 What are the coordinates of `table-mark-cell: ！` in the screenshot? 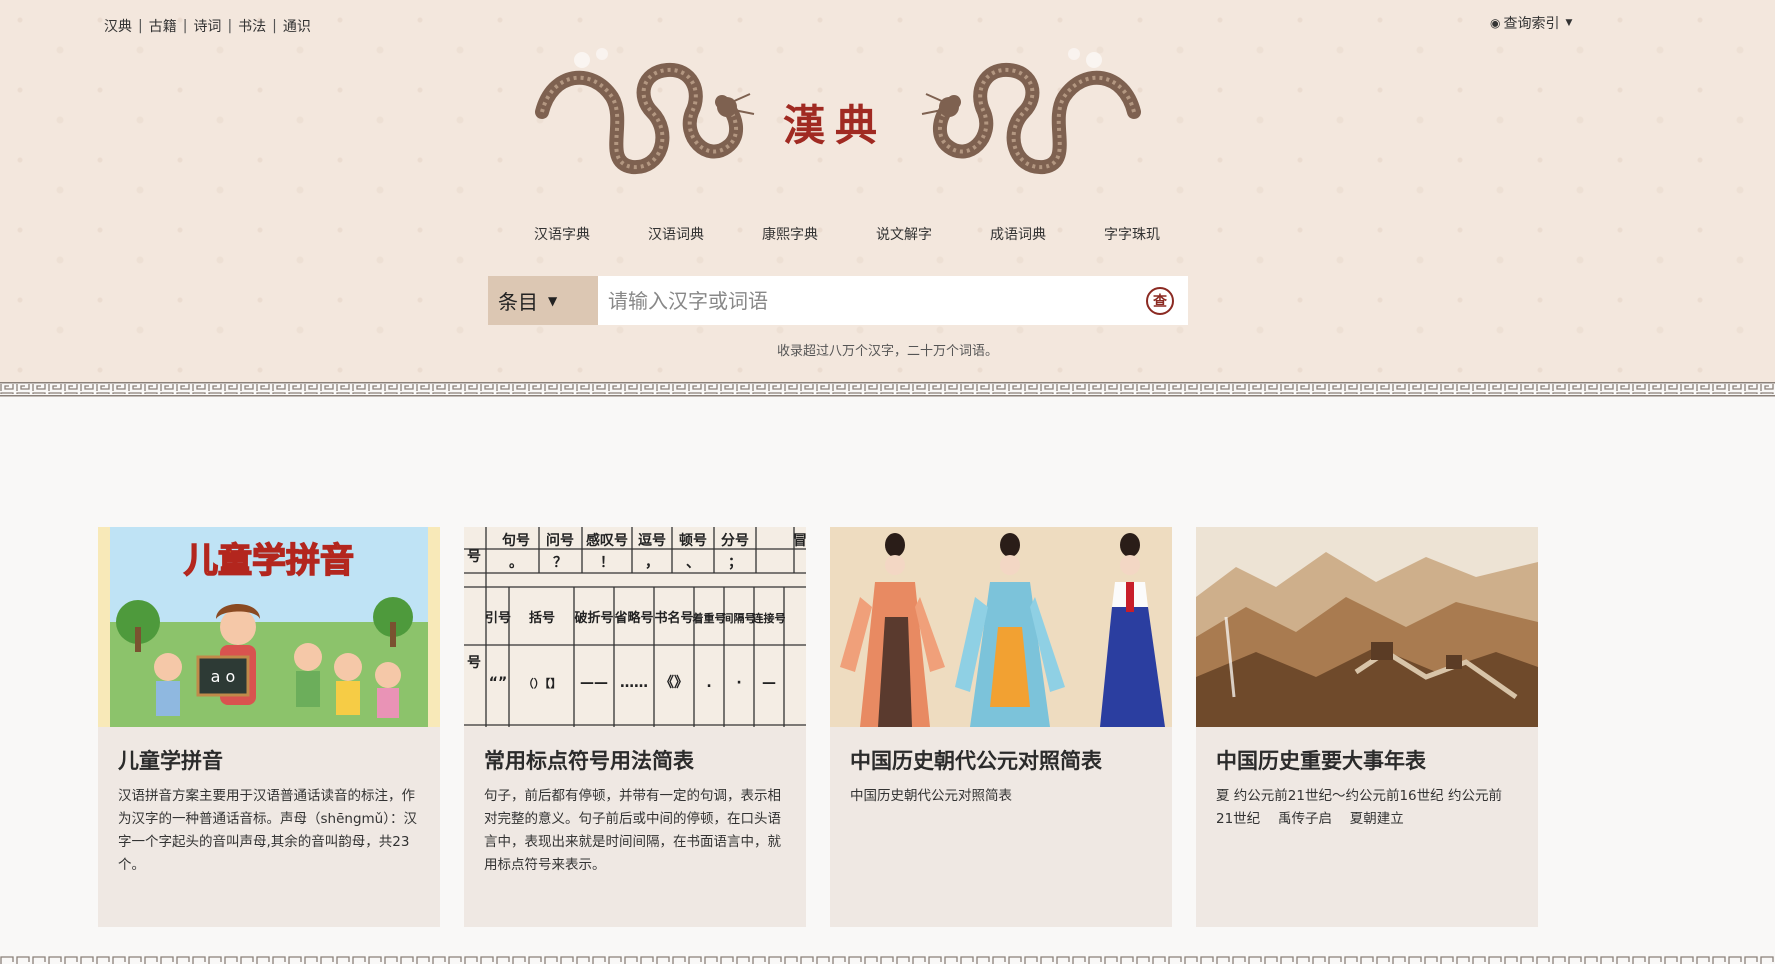 It's located at (607, 563).